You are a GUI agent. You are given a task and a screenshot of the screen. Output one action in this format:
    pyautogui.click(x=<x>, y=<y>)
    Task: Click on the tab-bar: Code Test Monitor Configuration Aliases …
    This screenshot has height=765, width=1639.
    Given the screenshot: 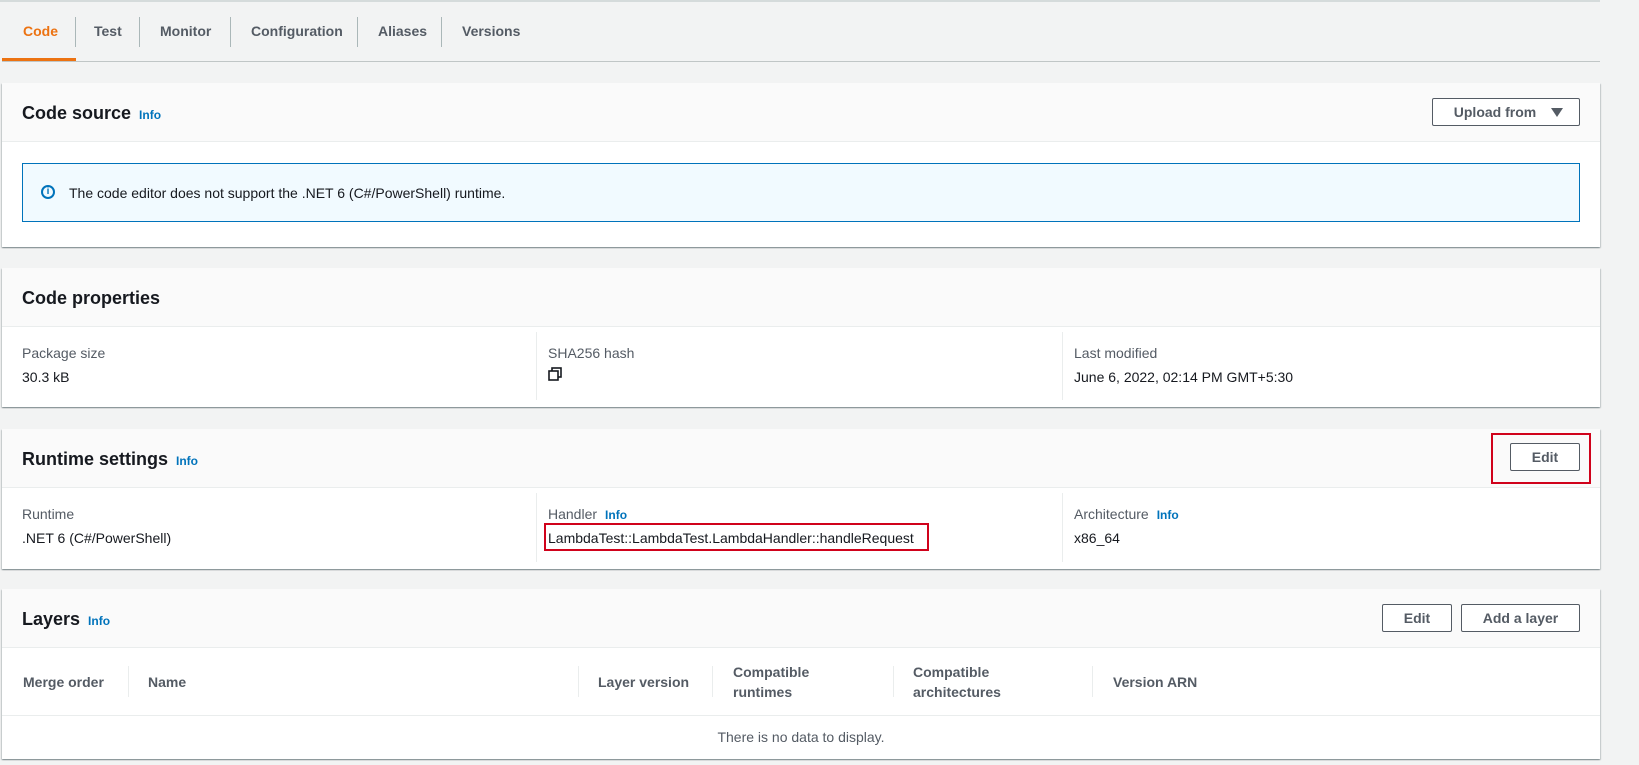 What is the action you would take?
    pyautogui.click(x=801, y=38)
    